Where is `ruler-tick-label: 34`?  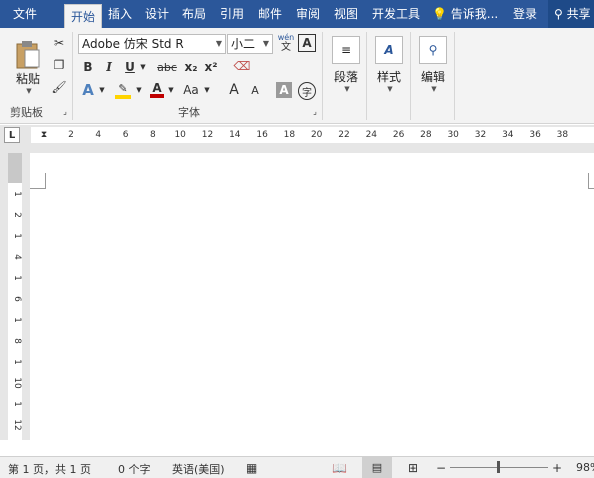
ruler-tick-label: 34 is located at coordinates (508, 135).